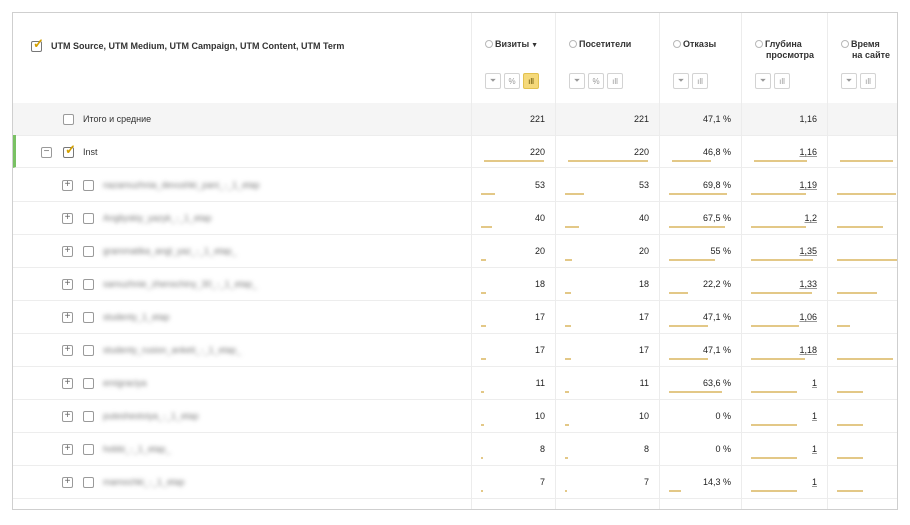 This screenshot has height=525, width=910. I want to click on cell-depth: 1,33, so click(808, 284).